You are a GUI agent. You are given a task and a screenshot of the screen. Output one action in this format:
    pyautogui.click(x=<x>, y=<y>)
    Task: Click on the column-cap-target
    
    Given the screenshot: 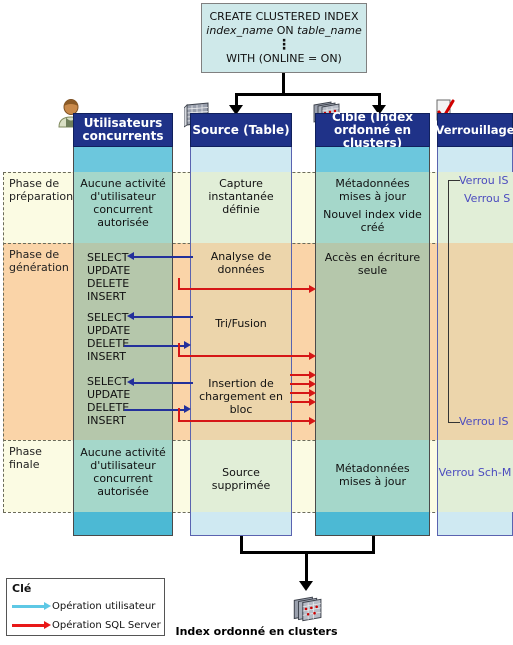 What is the action you would take?
    pyautogui.click(x=372, y=159)
    